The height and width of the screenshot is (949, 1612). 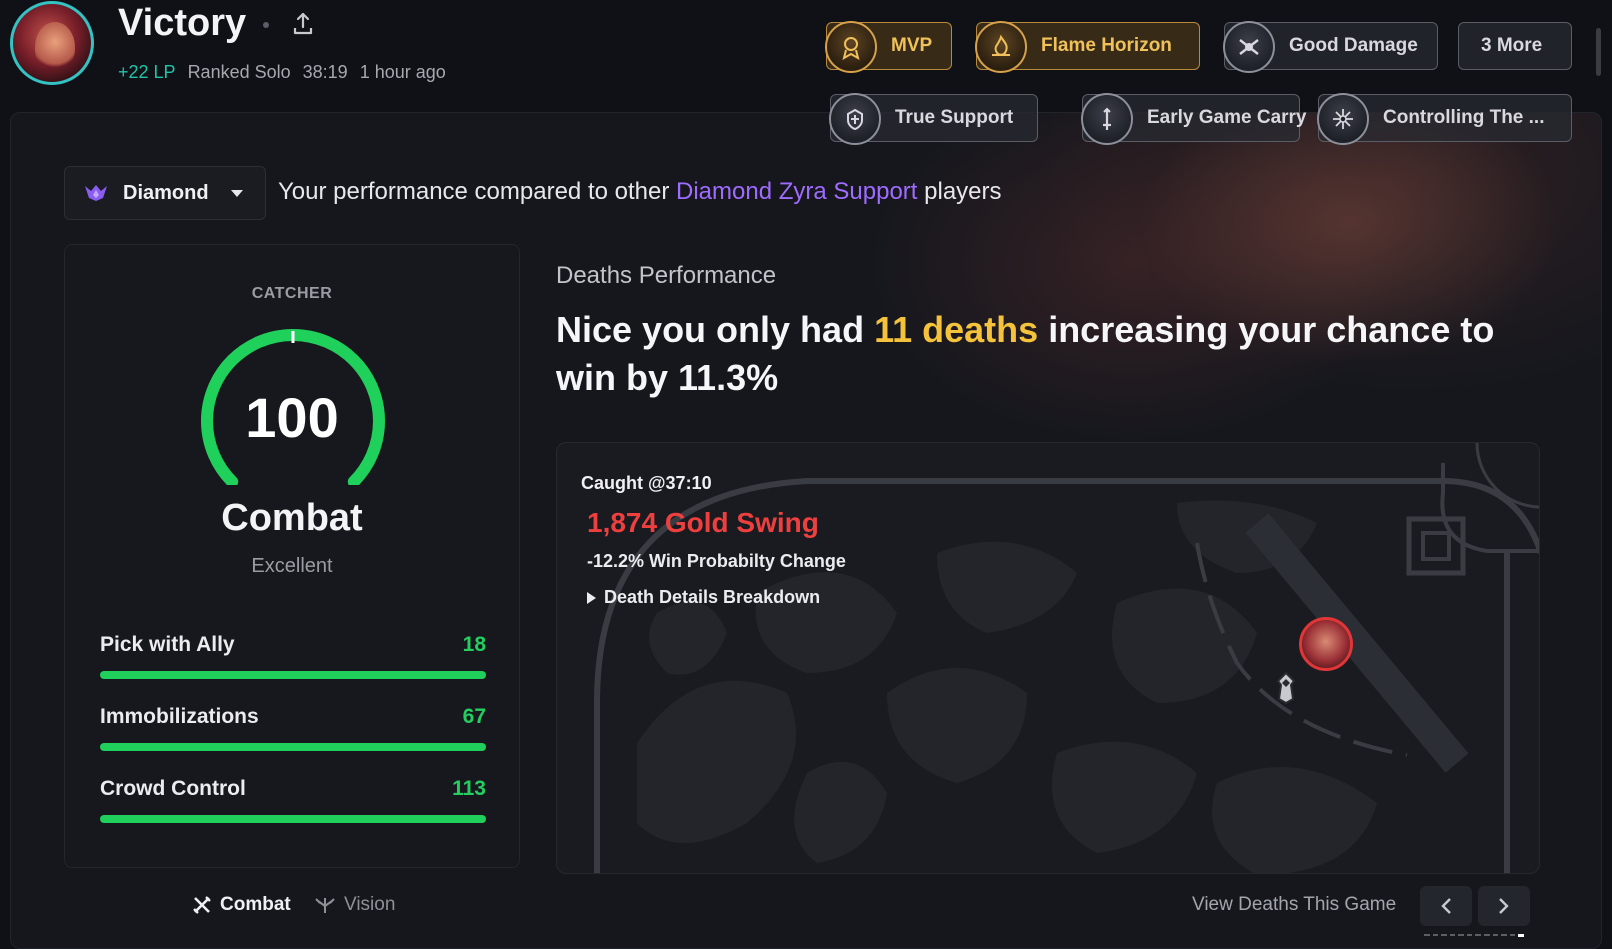 What do you see at coordinates (1474, 936) in the screenshot?
I see `death-pagination-dots` at bounding box center [1474, 936].